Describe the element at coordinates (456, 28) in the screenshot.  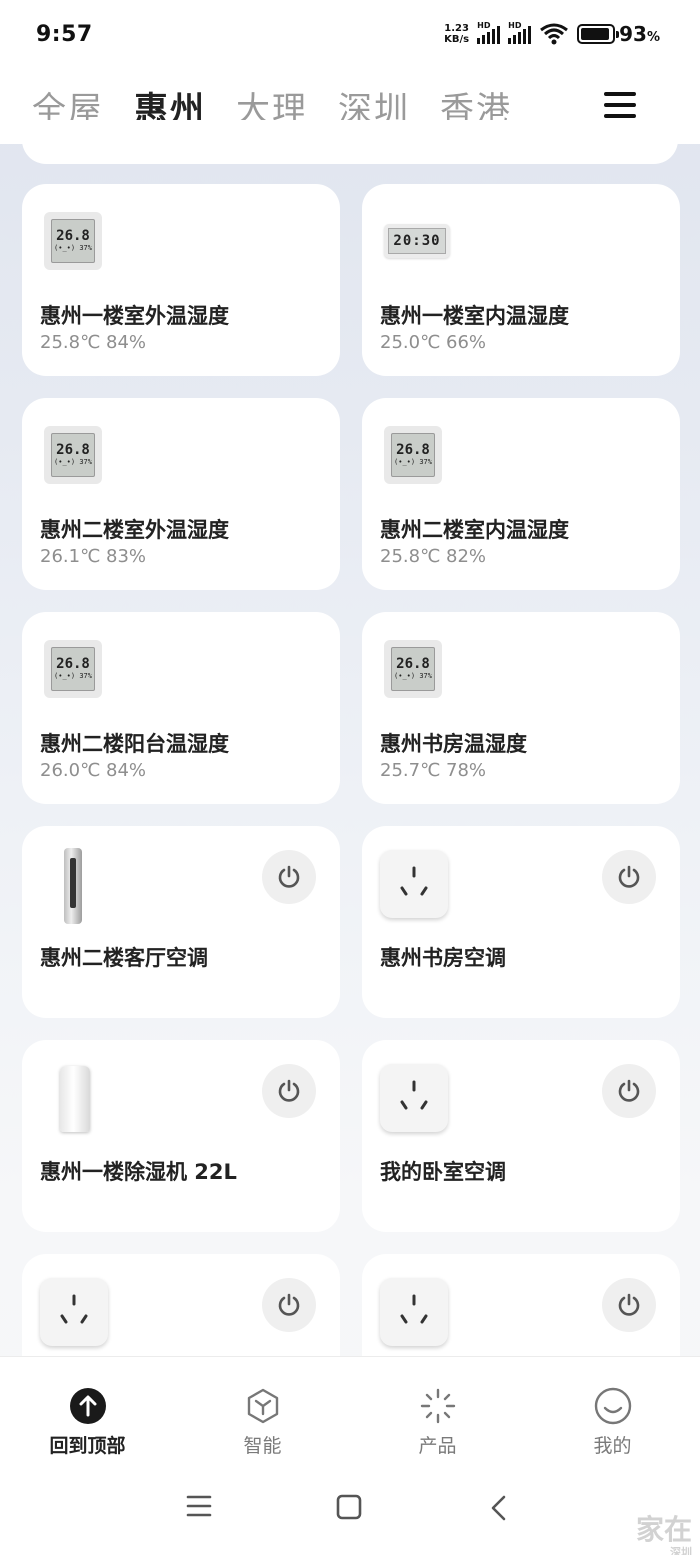
I see `net-speed-value: 1.23` at that location.